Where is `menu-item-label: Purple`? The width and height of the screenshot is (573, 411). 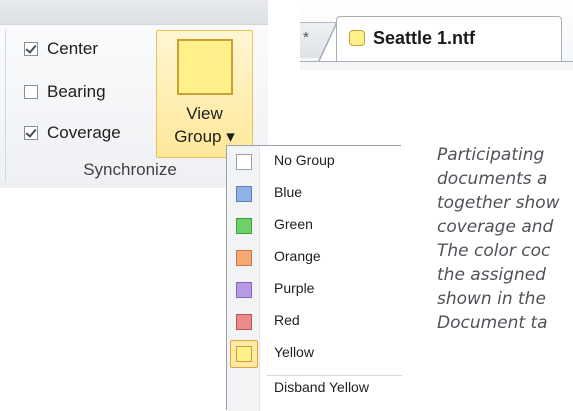 menu-item-label: Purple is located at coordinates (294, 288).